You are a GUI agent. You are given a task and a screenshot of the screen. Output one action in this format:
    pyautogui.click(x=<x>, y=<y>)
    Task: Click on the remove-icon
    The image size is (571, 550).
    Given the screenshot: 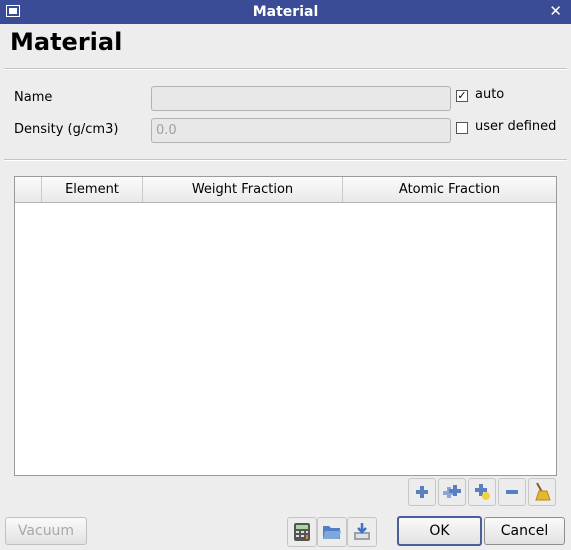 What is the action you would take?
    pyautogui.click(x=512, y=492)
    